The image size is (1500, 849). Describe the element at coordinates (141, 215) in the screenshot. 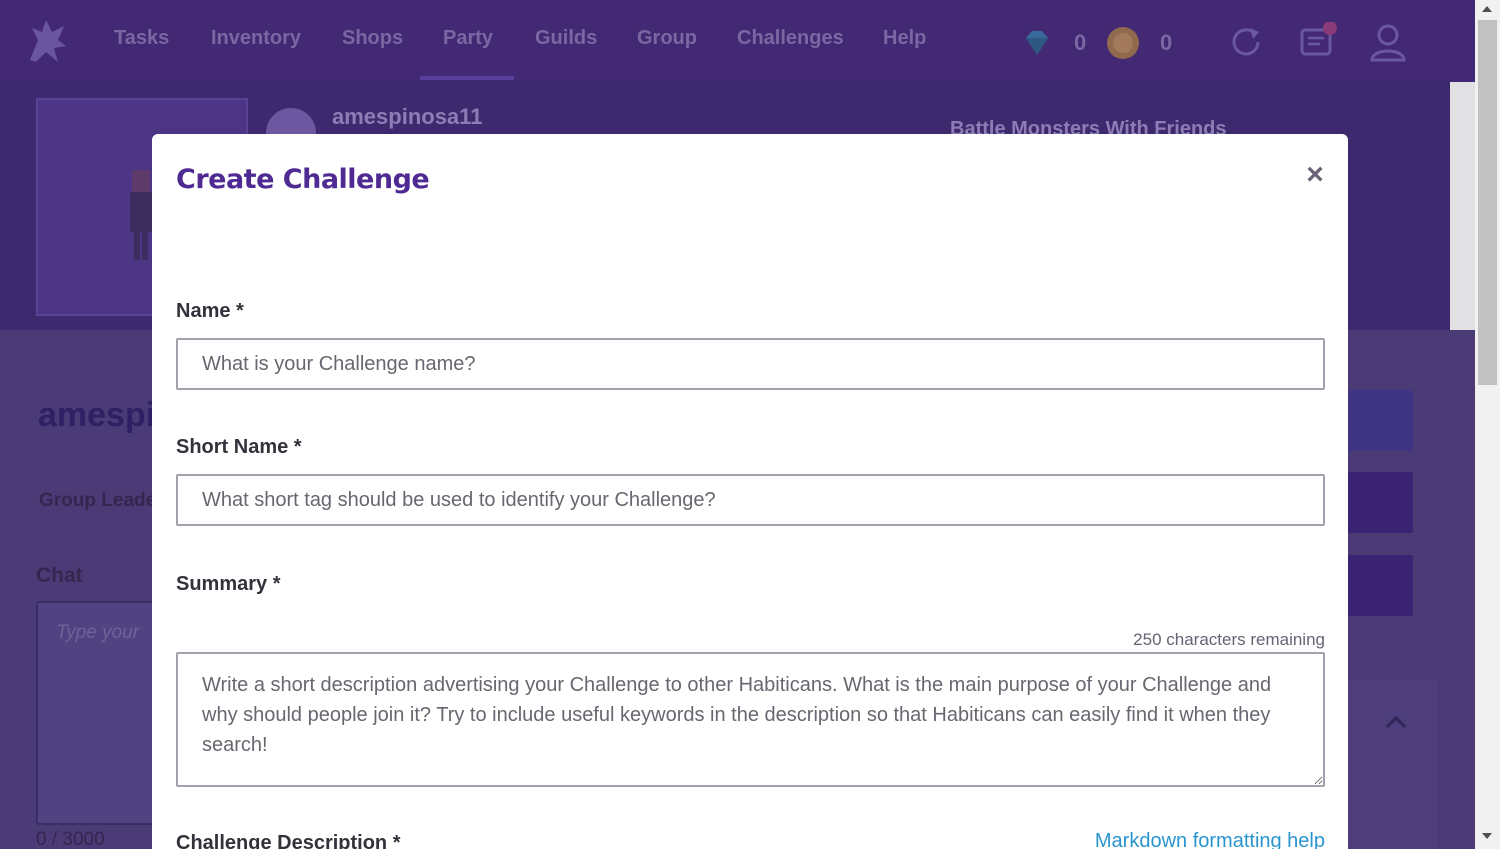

I see `avatar-sprite` at that location.